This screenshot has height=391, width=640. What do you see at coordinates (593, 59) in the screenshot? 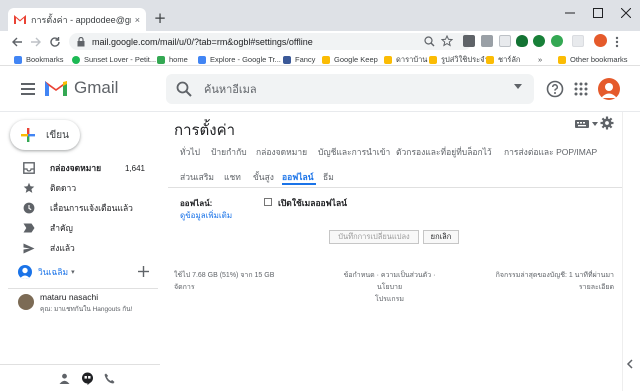
I see `bookmark-other: Other bookmarks` at bounding box center [593, 59].